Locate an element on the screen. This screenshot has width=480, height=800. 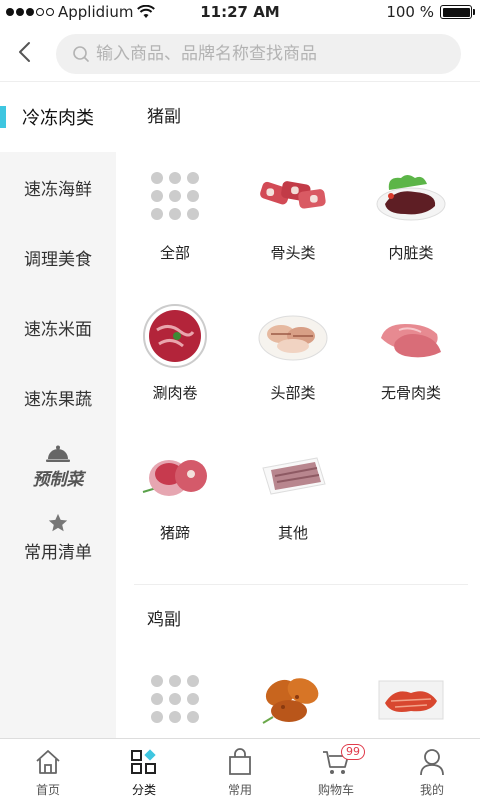
active-indicator is located at coordinates (3, 117).